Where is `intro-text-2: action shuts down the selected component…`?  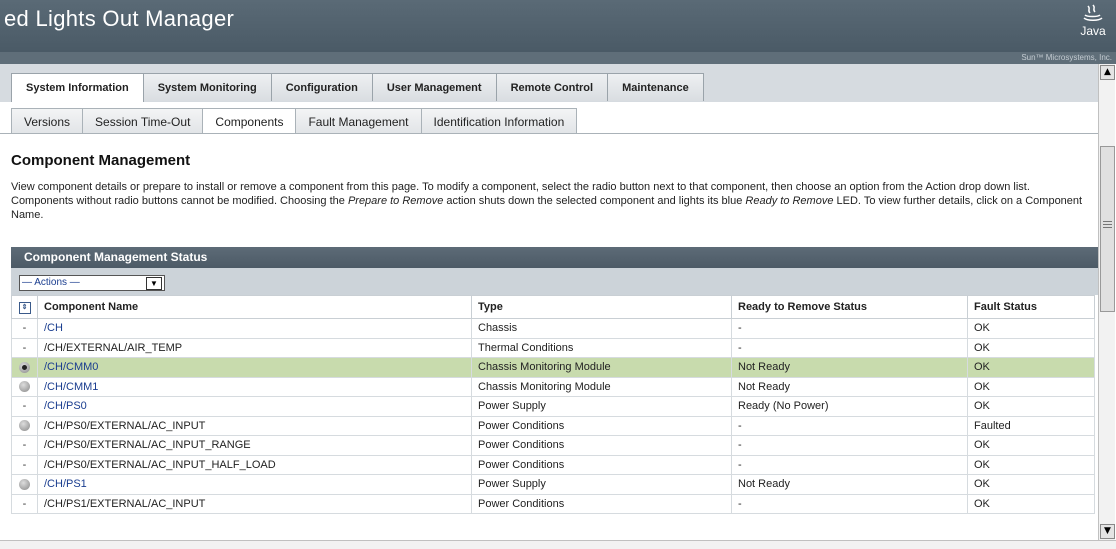 intro-text-2: action shuts down the selected component… is located at coordinates (594, 201).